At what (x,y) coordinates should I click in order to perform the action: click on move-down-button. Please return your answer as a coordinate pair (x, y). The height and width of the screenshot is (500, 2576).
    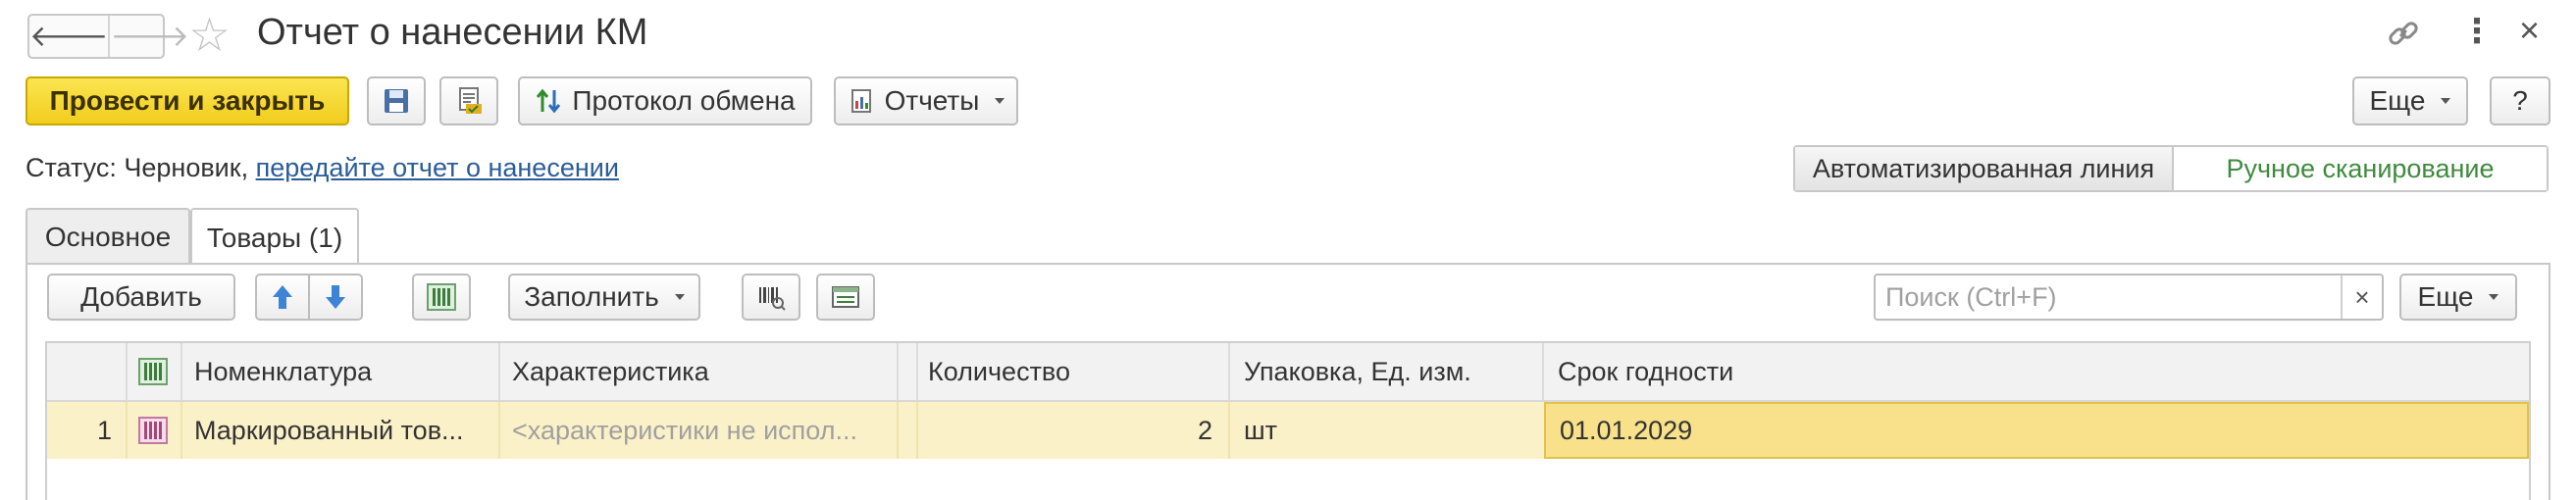
    Looking at the image, I should click on (335, 297).